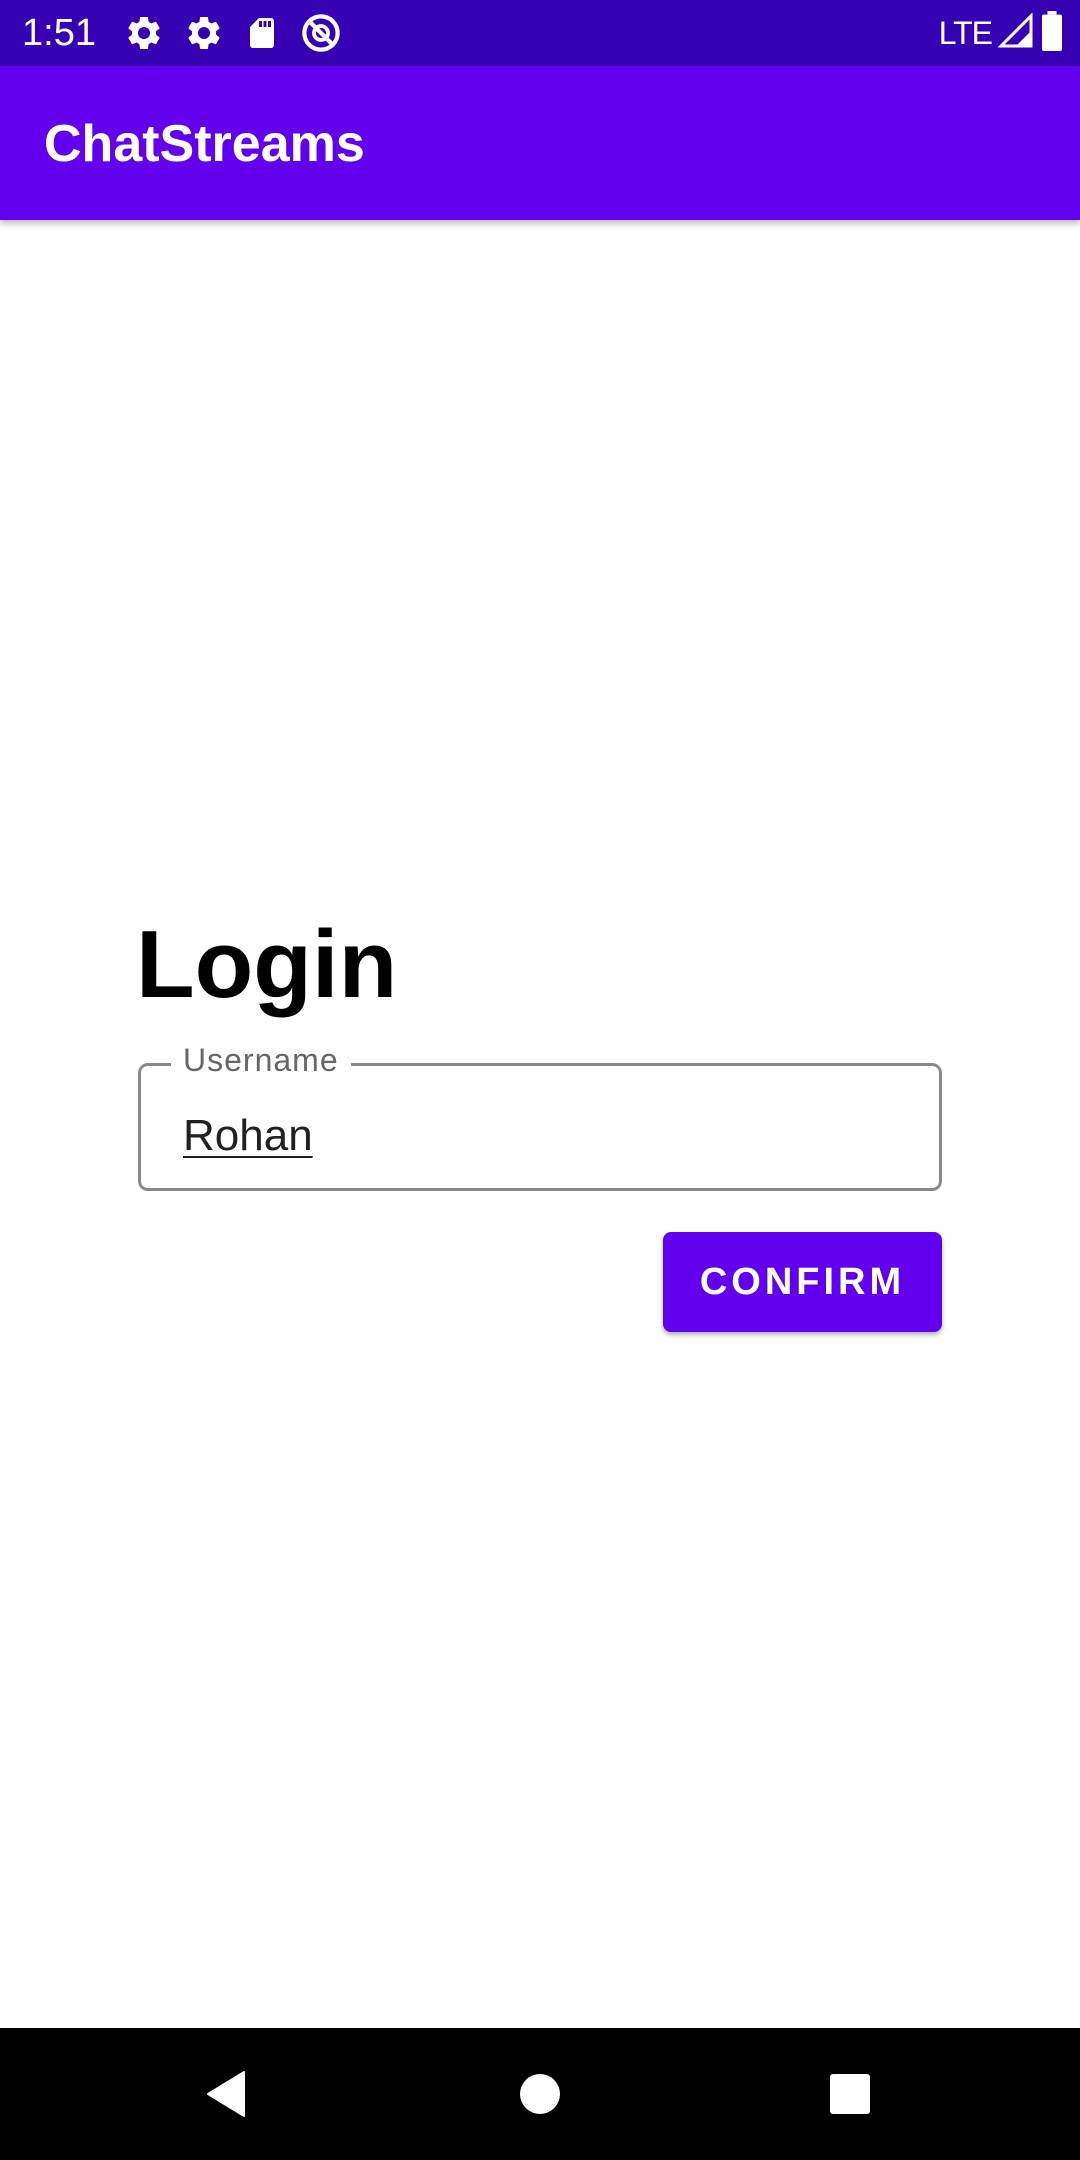 The image size is (1080, 2160). What do you see at coordinates (267, 964) in the screenshot?
I see `login-heading: Login` at bounding box center [267, 964].